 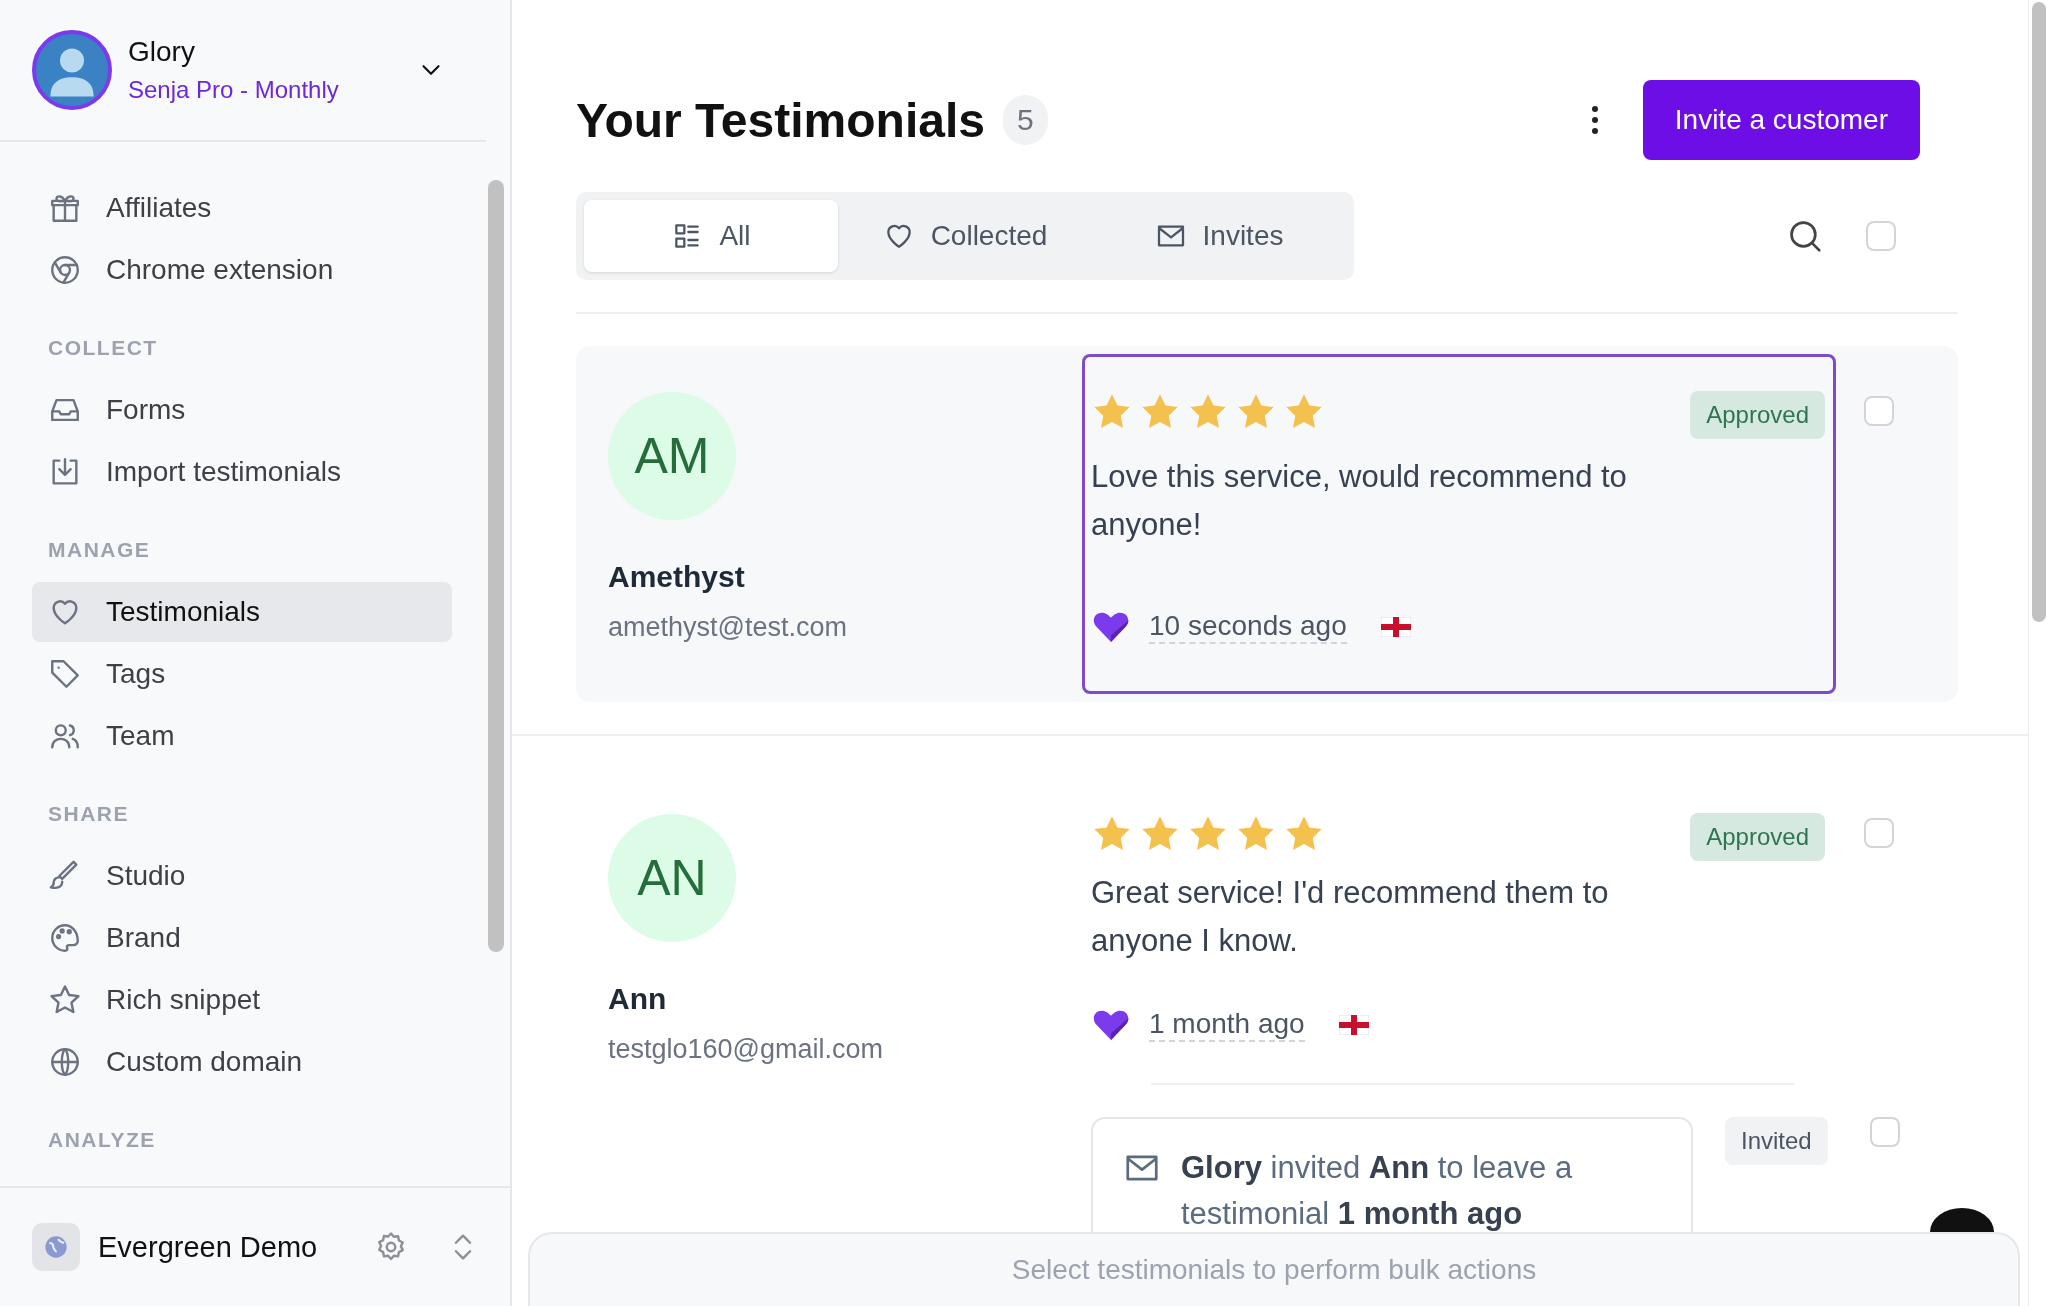 What do you see at coordinates (677, 577) in the screenshot?
I see `customer-name: Amethyst` at bounding box center [677, 577].